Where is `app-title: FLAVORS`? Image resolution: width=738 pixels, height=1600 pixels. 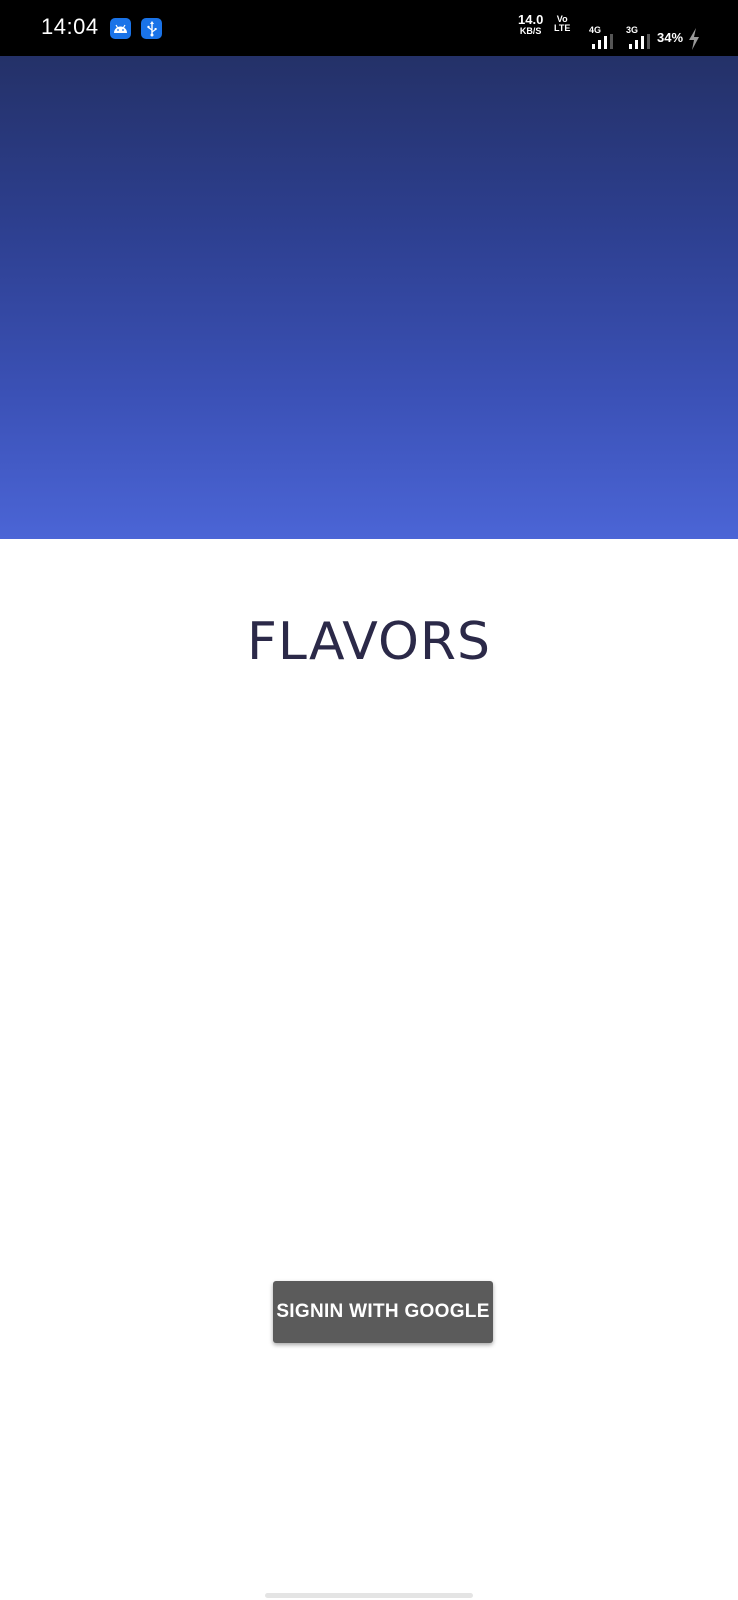 app-title: FLAVORS is located at coordinates (369, 642).